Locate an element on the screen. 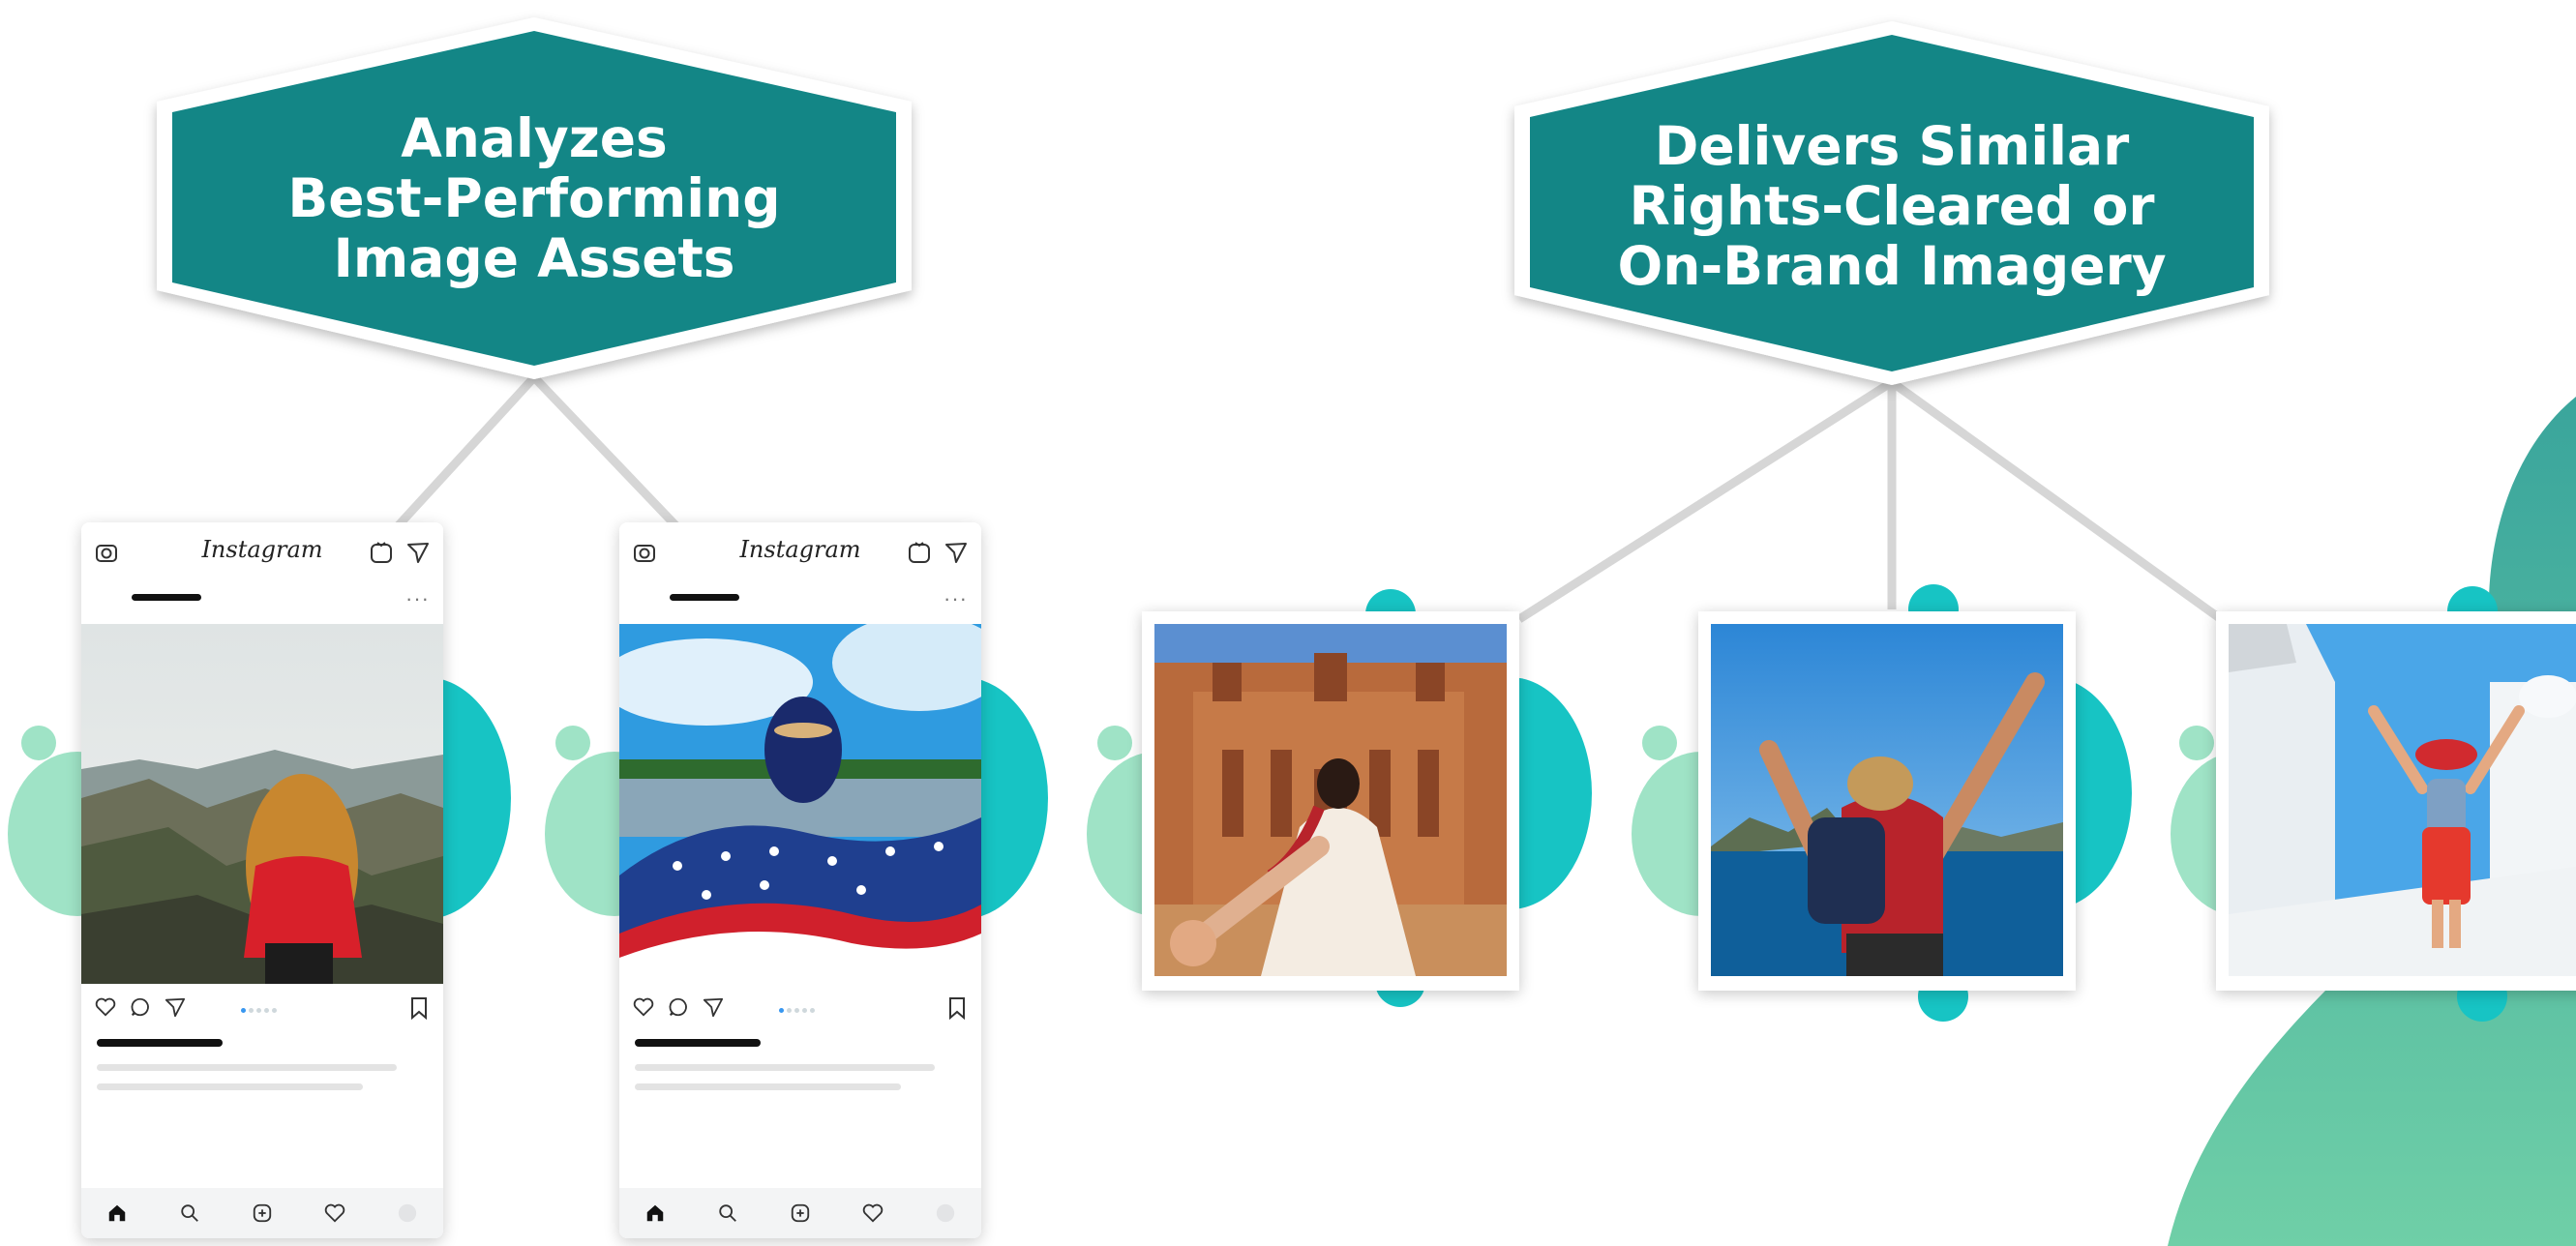 The image size is (2576, 1246). heading-left-line-2: Best-Performing is located at coordinates (534, 198).